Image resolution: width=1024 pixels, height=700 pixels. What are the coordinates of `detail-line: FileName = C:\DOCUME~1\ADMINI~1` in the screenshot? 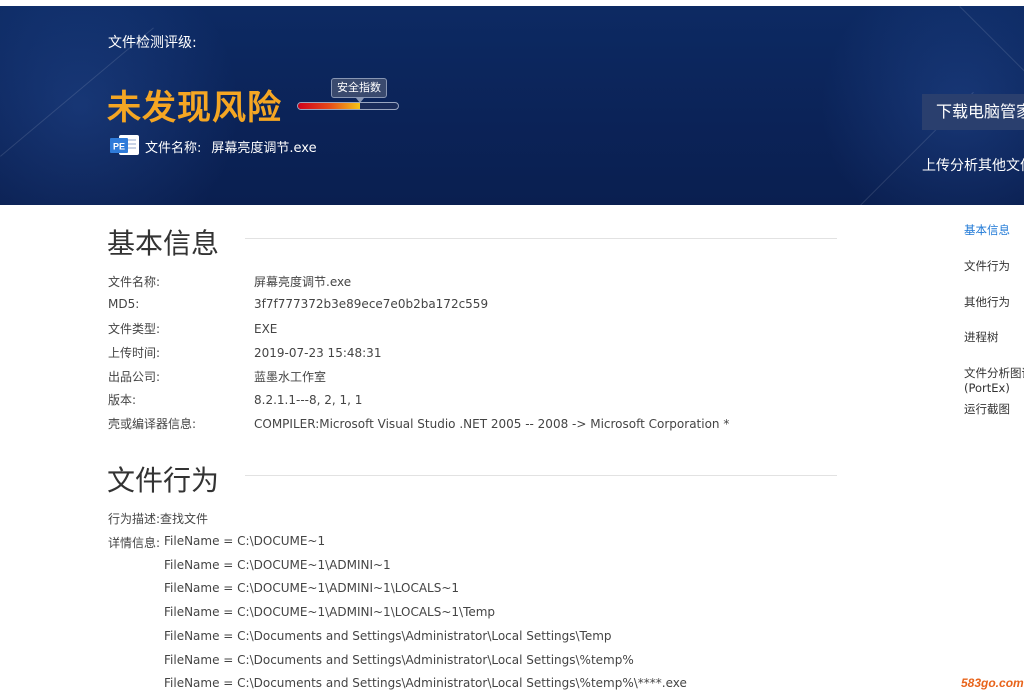 It's located at (277, 564).